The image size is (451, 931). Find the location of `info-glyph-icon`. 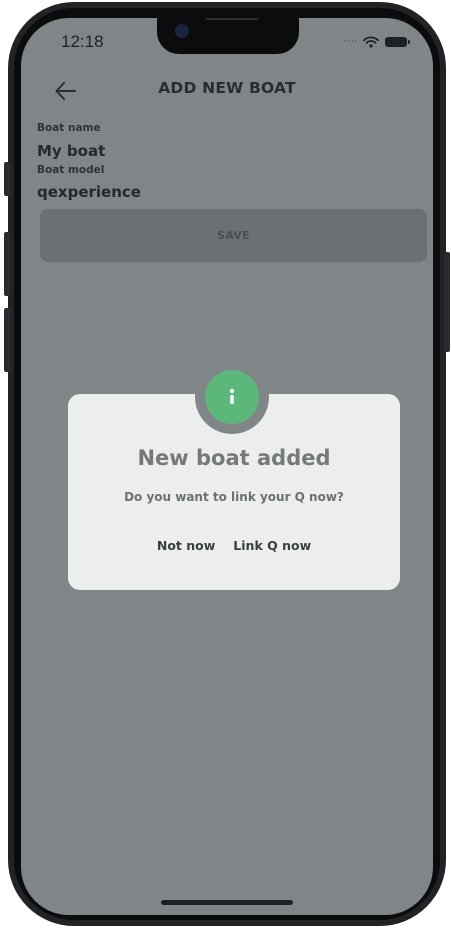

info-glyph-icon is located at coordinates (232, 396).